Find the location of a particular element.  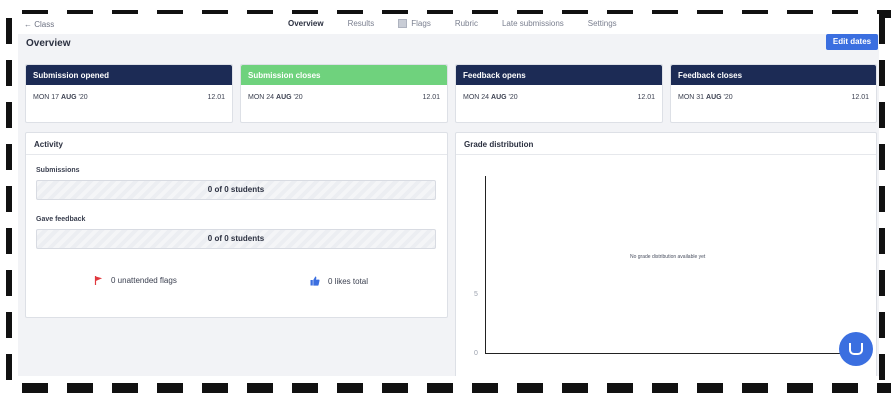

date-card-submission-closes: Submission closes MON 24 AUG '20 12.01 is located at coordinates (344, 93).